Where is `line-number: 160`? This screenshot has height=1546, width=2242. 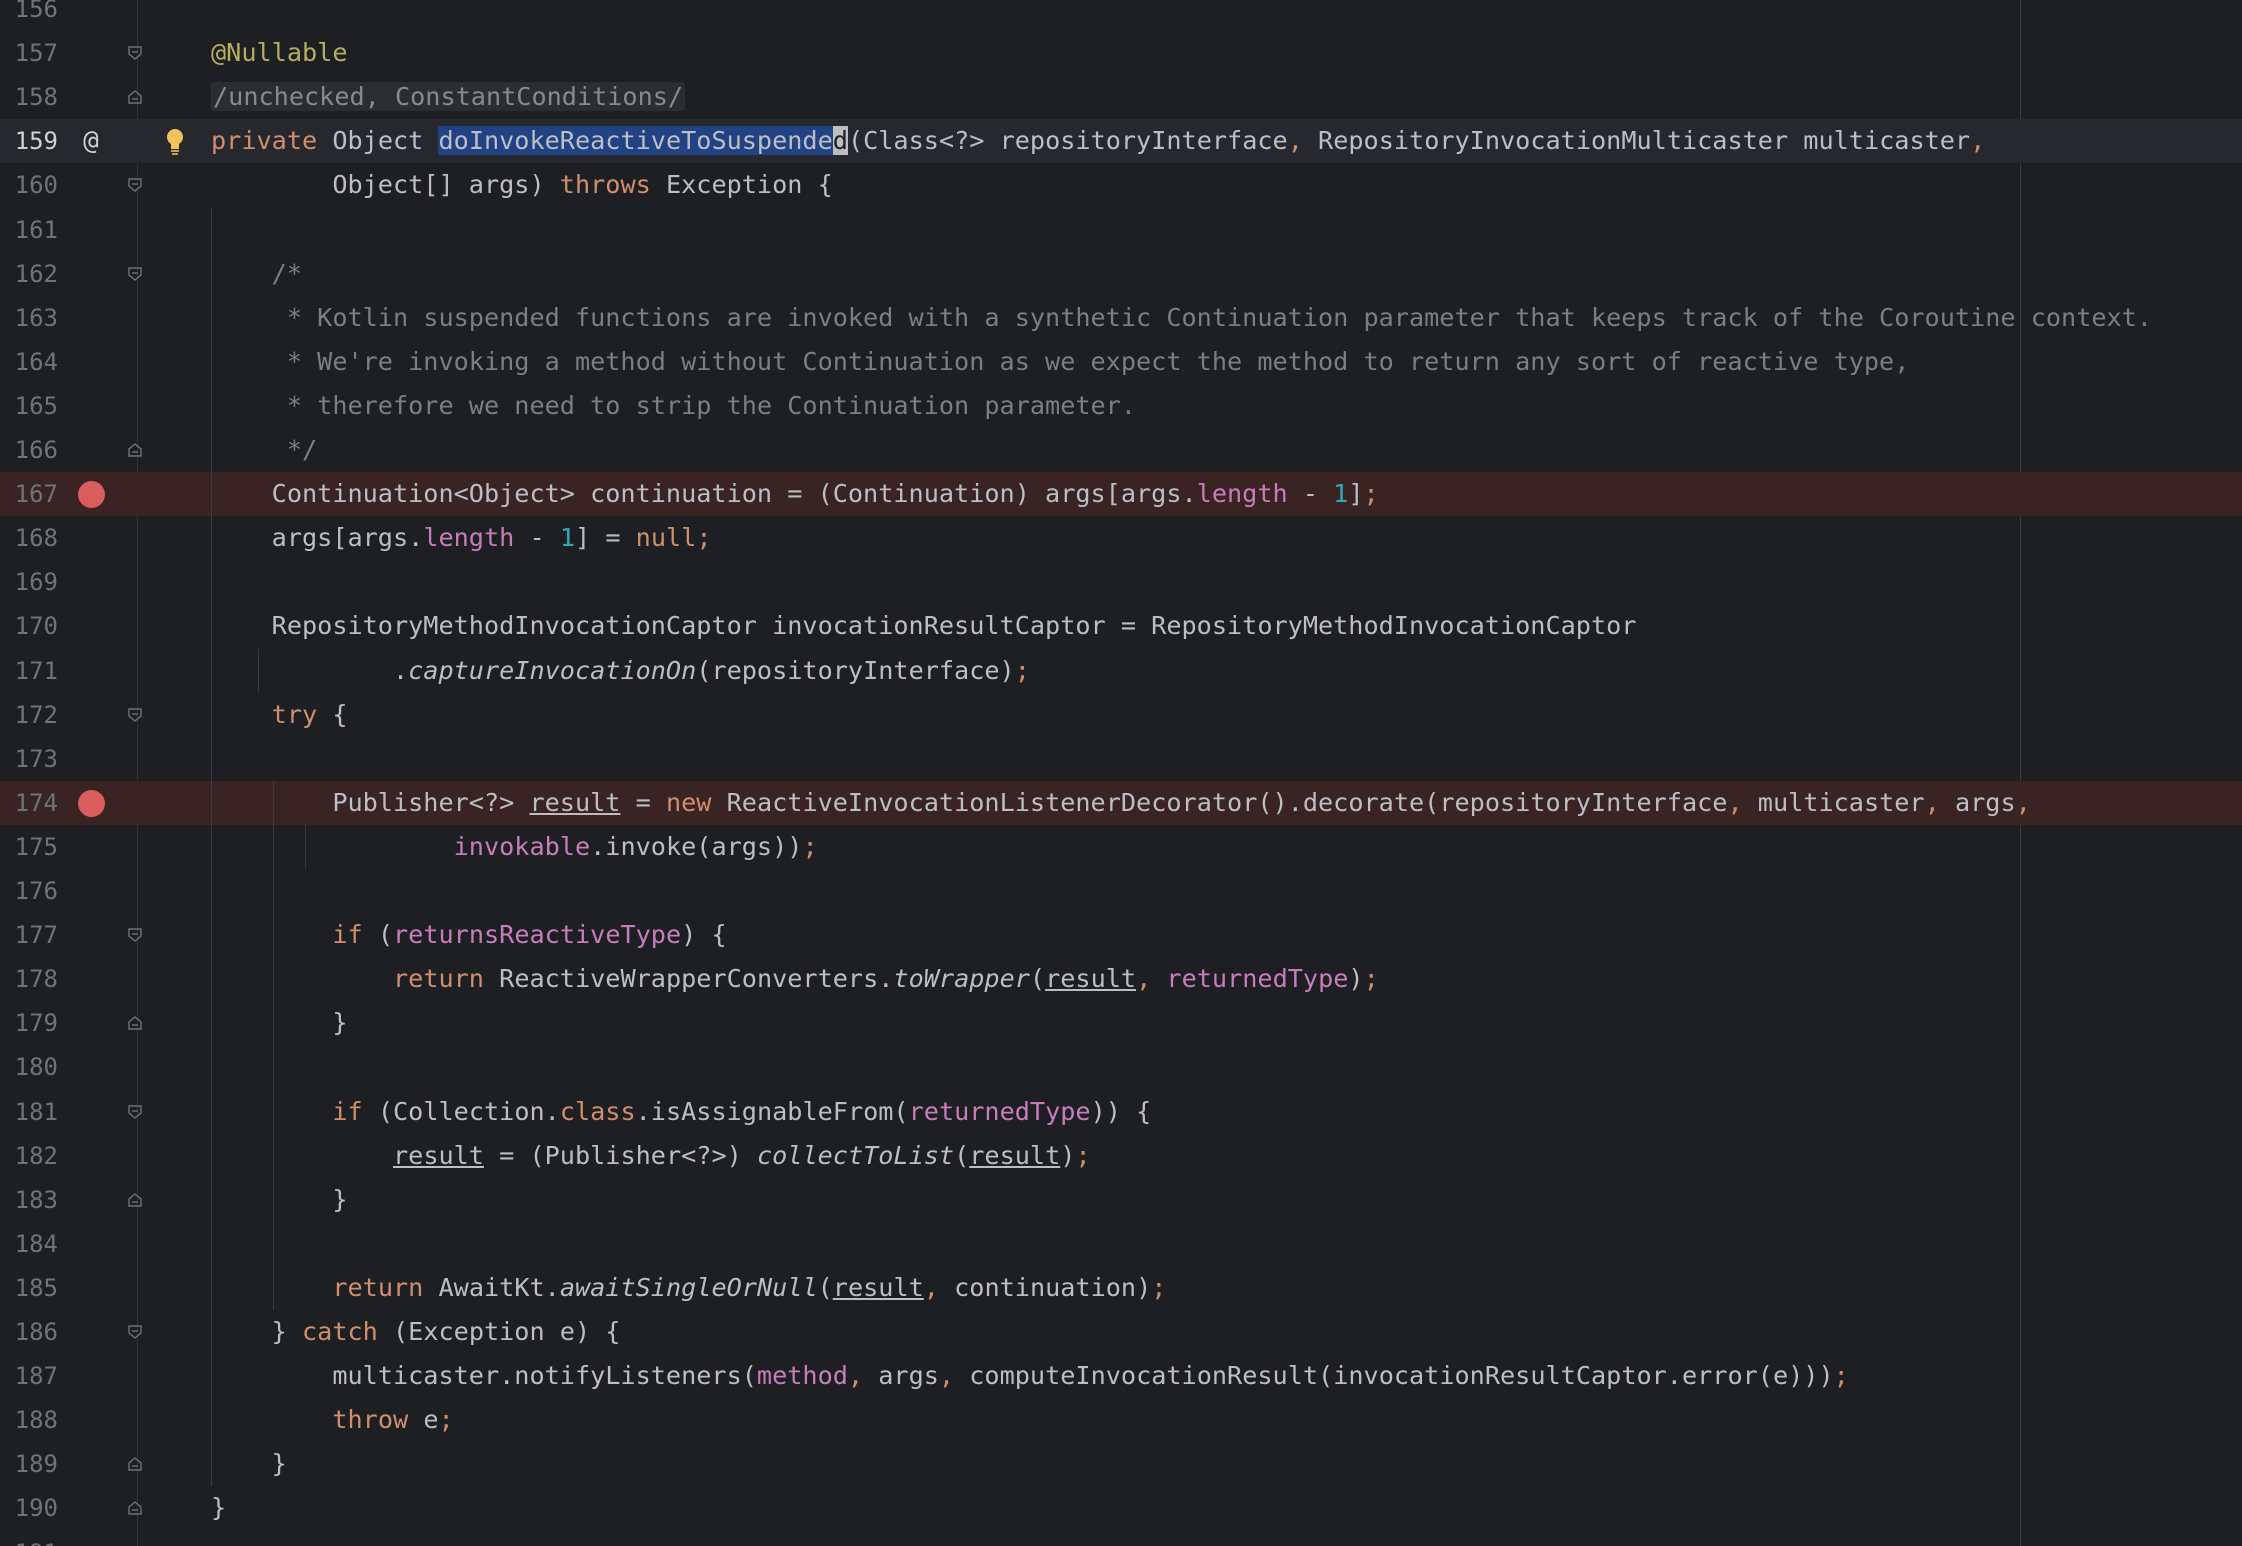
line-number: 160 is located at coordinates (29, 185).